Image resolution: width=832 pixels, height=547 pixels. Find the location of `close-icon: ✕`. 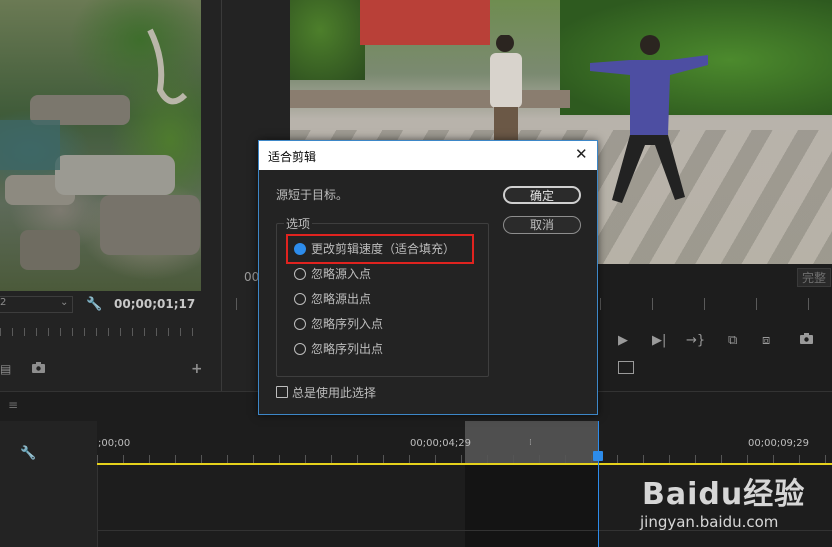

close-icon: ✕ is located at coordinates (581, 154).